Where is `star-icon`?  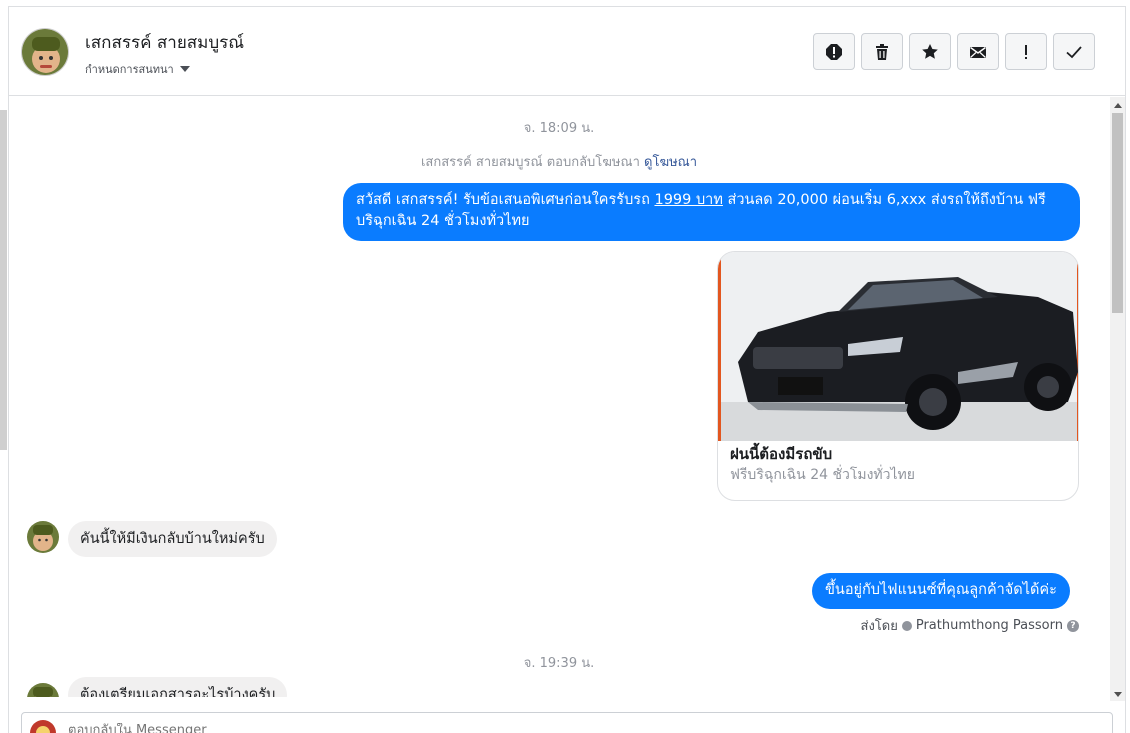
star-icon is located at coordinates (930, 51).